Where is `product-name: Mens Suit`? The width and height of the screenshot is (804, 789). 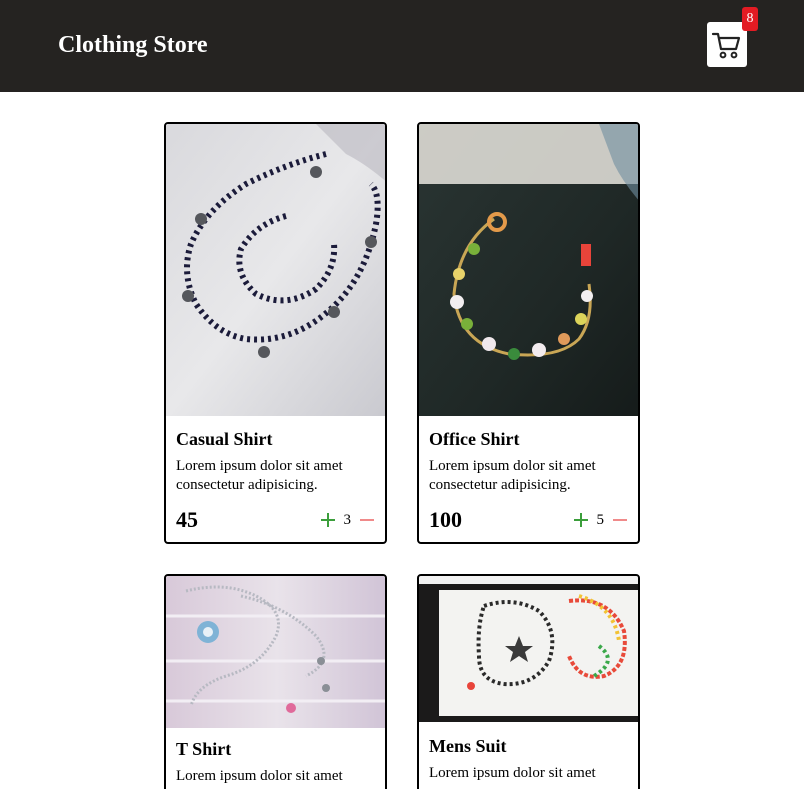
product-name: Mens Suit is located at coordinates (468, 746).